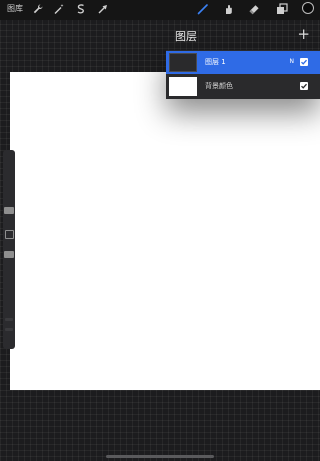  I want to click on layers-panel-header: 图层 +, so click(243, 36).